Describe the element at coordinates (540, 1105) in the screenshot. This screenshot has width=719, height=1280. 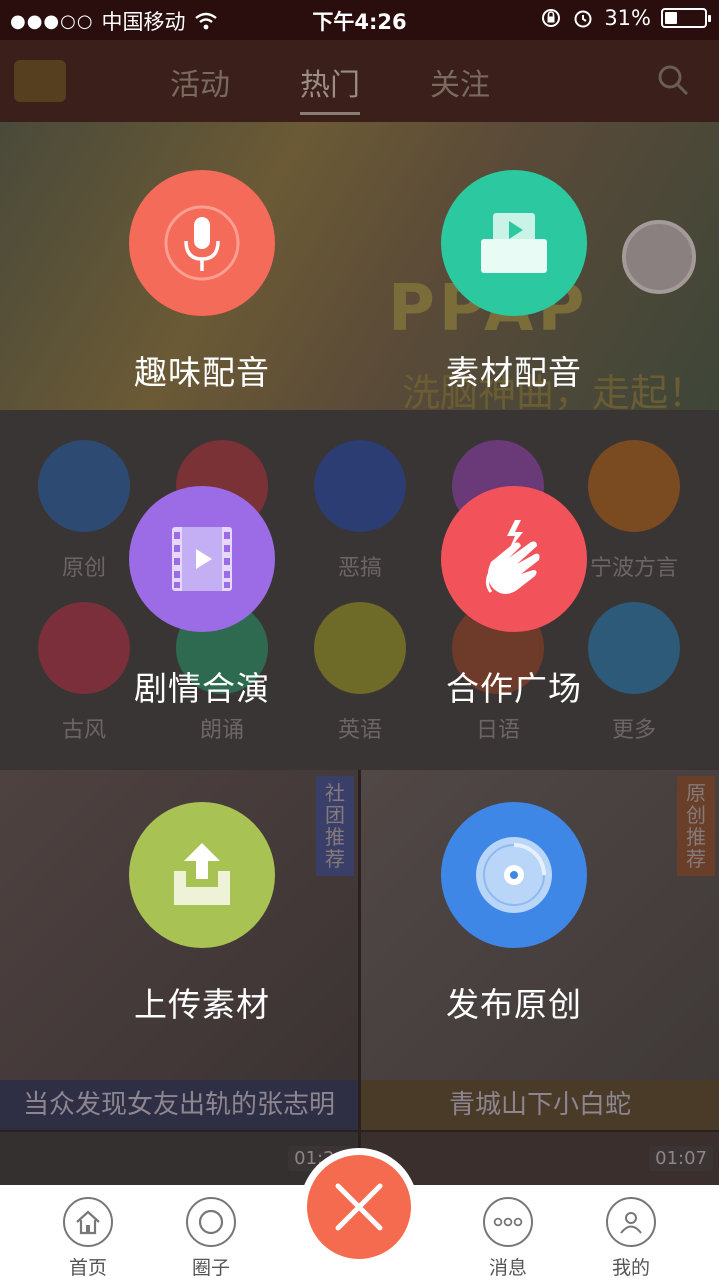
I see `card-caption: 青城山下小白蛇` at that location.